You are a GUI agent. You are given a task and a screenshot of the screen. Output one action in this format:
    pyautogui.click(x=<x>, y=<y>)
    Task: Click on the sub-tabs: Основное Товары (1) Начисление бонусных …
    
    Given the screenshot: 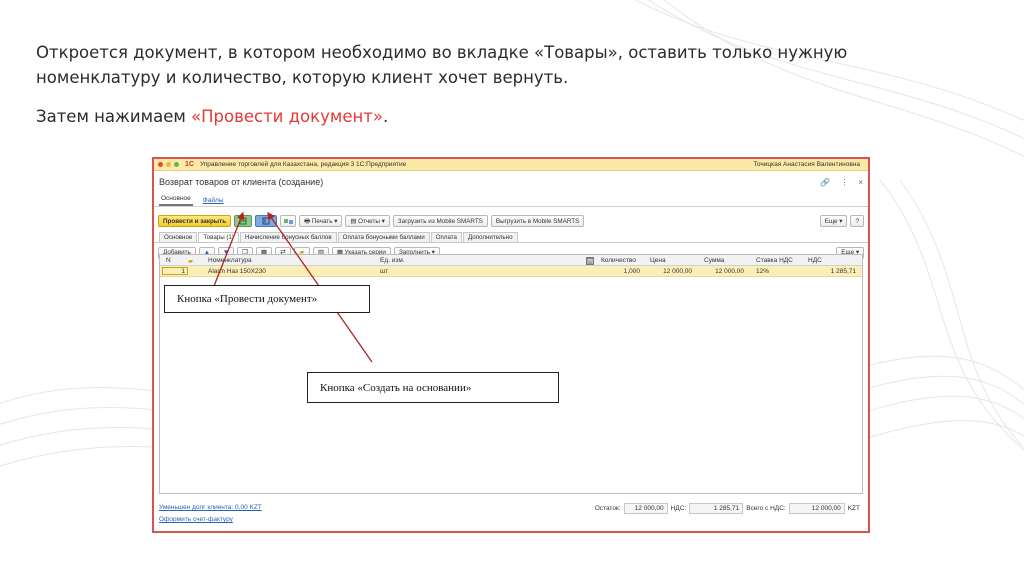 What is the action you would take?
    pyautogui.click(x=511, y=237)
    